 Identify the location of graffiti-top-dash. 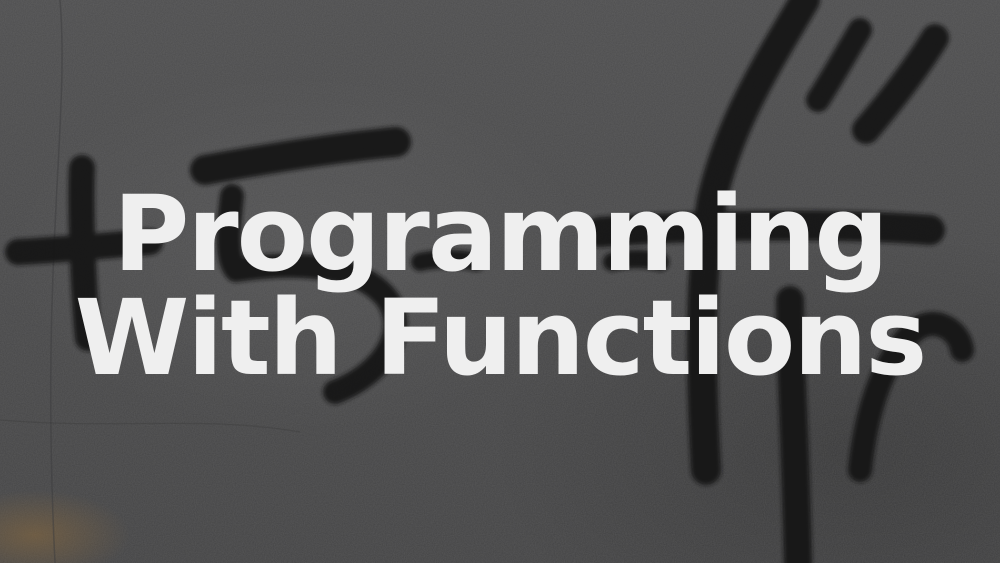
(300, 156).